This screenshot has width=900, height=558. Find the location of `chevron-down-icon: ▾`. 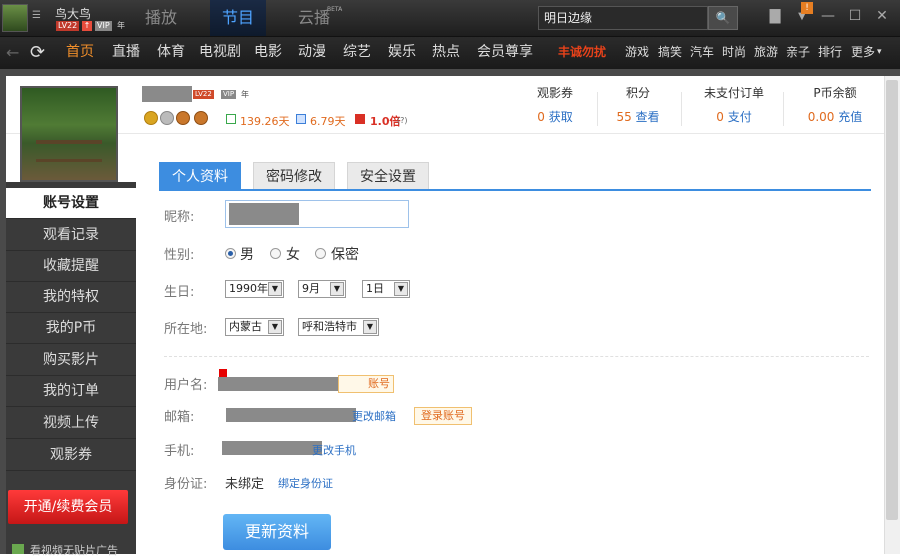

chevron-down-icon: ▾ is located at coordinates (879, 52).